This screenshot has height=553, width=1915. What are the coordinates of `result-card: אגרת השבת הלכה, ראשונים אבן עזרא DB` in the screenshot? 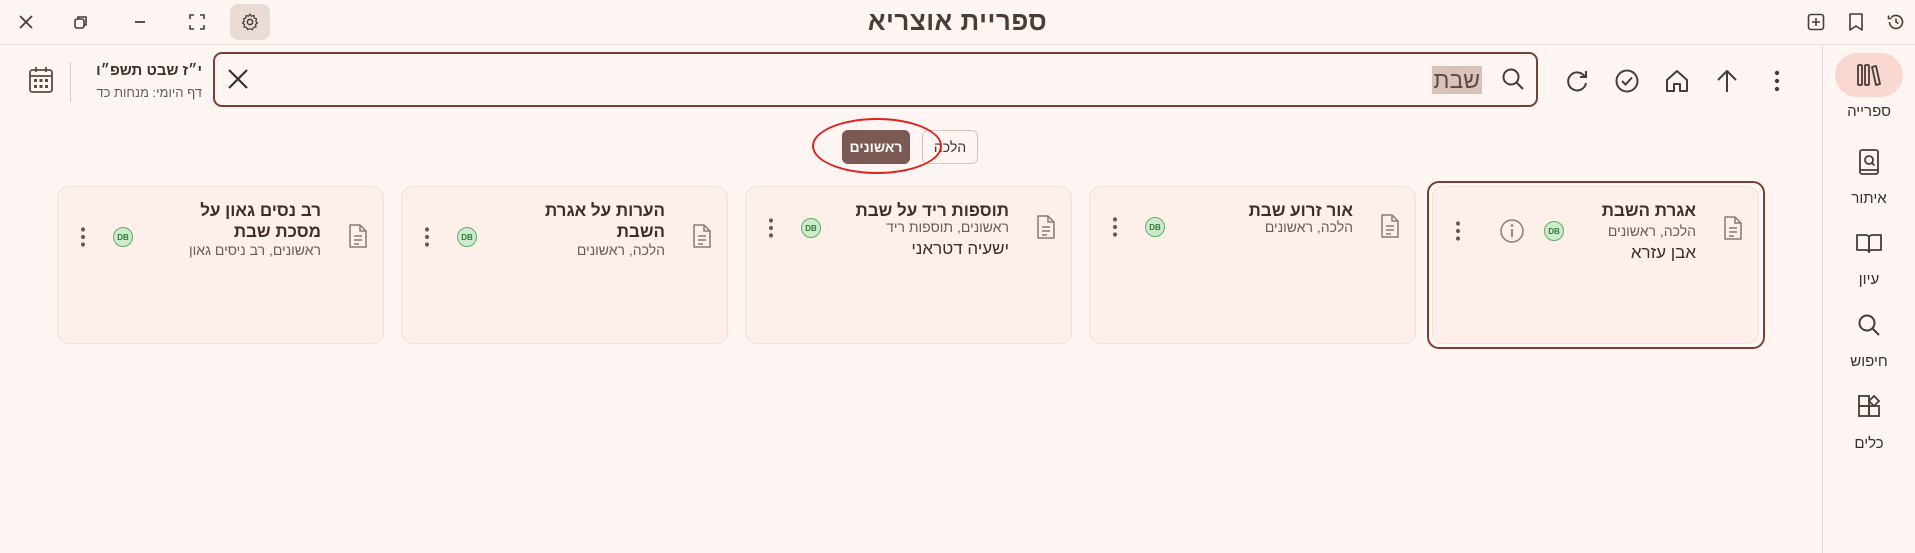 It's located at (1595, 265).